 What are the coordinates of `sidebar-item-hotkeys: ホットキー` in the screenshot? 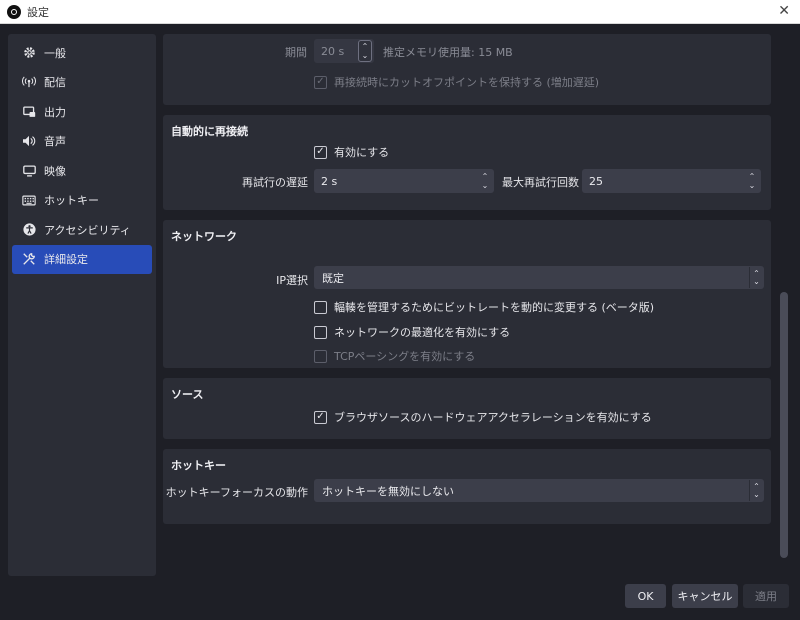 It's located at (82, 201).